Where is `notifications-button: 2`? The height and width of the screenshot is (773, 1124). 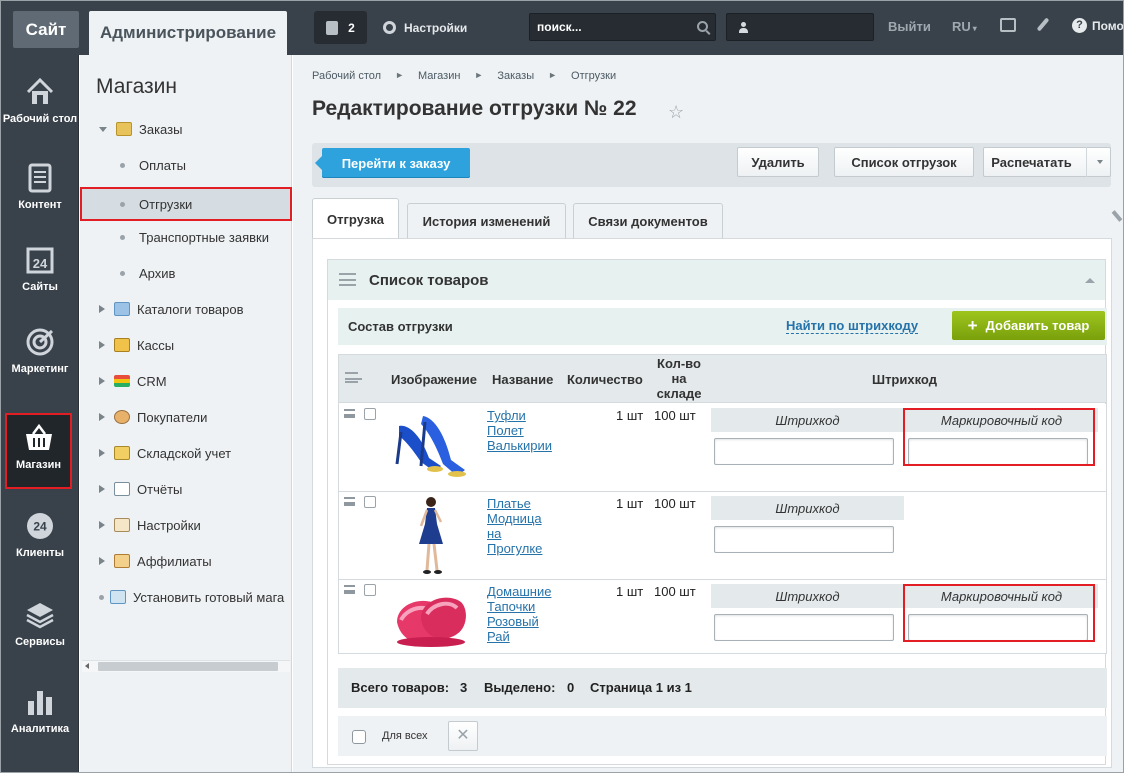
notifications-button: 2 is located at coordinates (340, 27).